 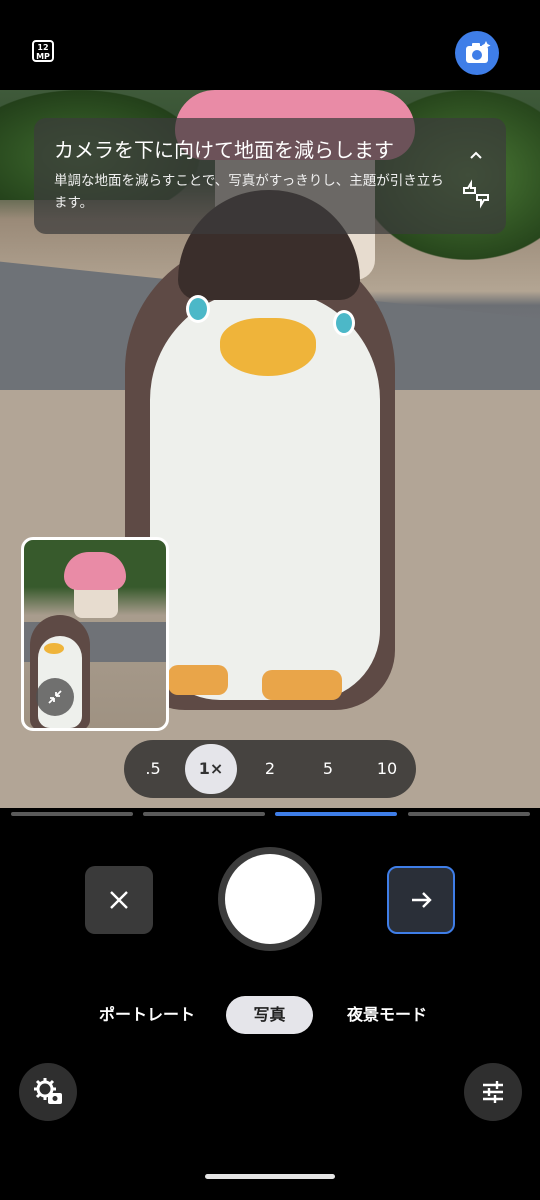 What do you see at coordinates (224, 150) in the screenshot?
I see `tip-title: カメラを下に向けて地面を減らします` at bounding box center [224, 150].